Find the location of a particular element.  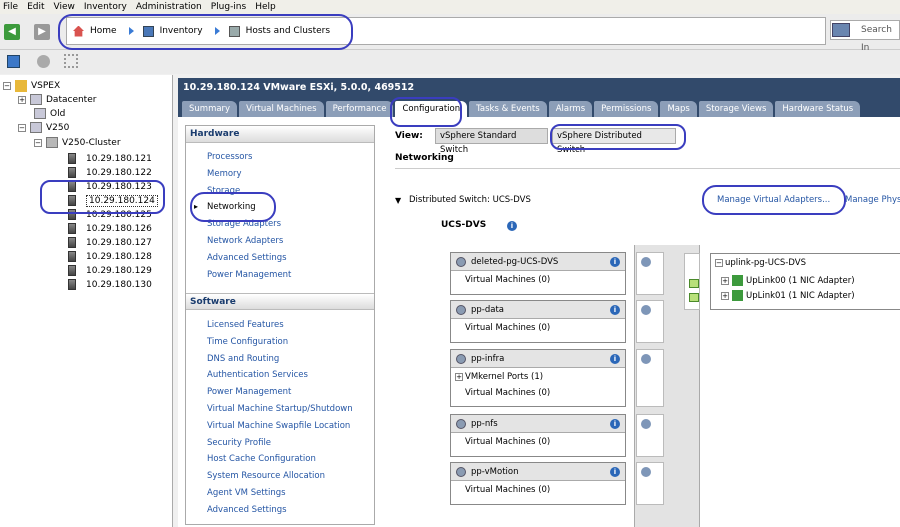

add-host-icon is located at coordinates (43, 61).